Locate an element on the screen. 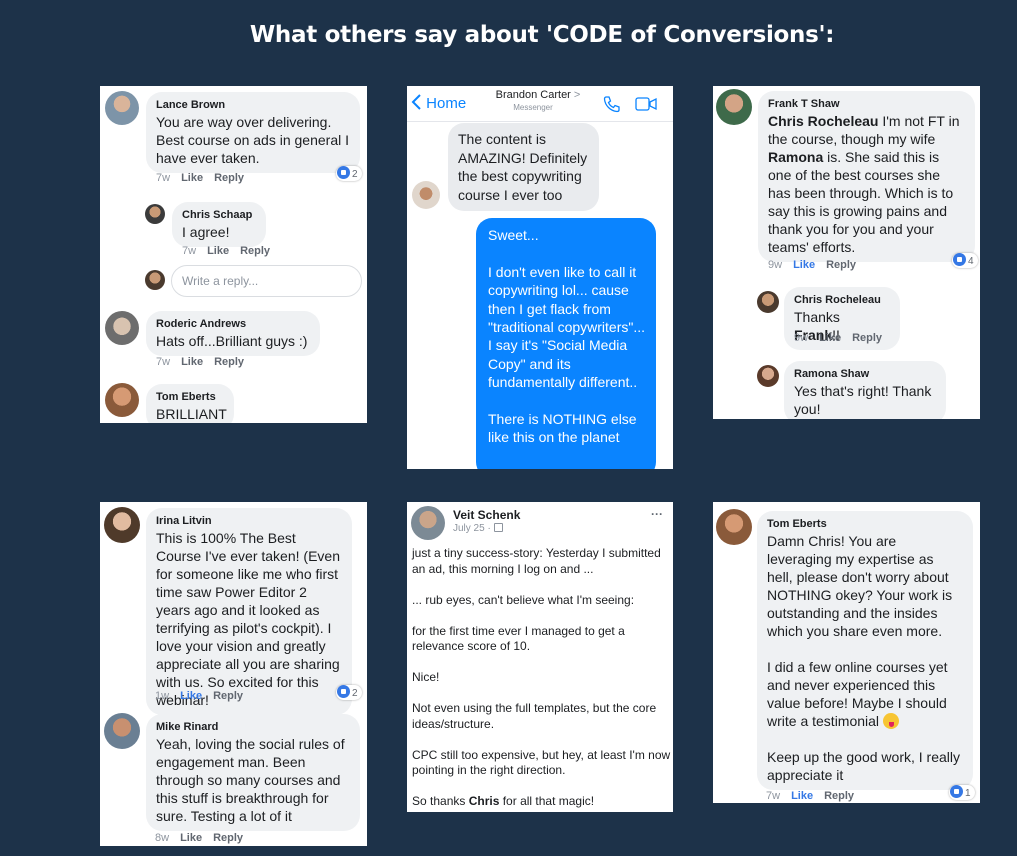  tongue-face-emoji-icon is located at coordinates (890, 721).